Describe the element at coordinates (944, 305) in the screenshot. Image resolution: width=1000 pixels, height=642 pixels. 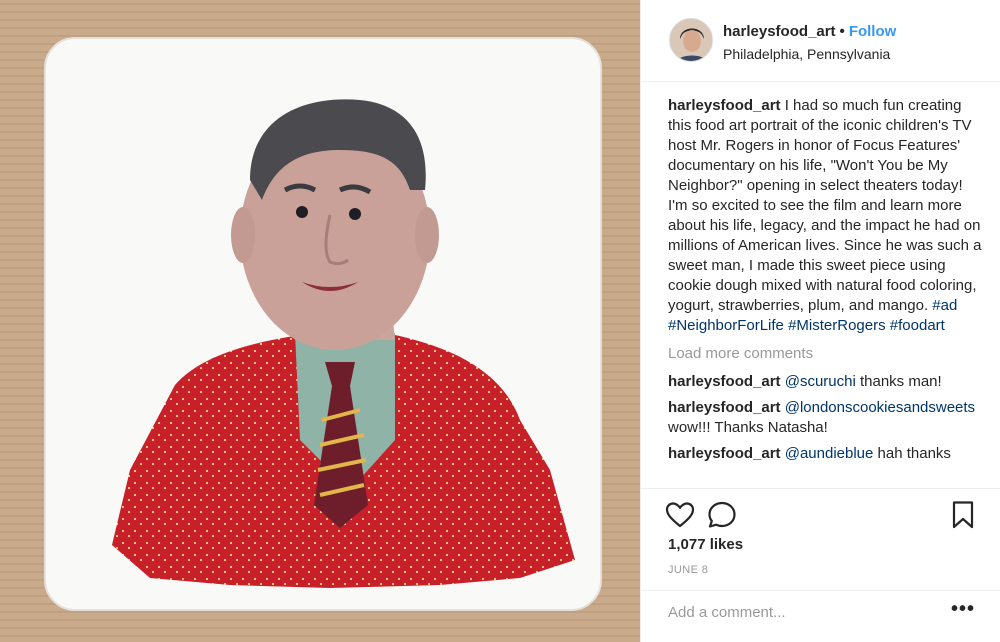
I see `hashtag-ad: #ad` at that location.